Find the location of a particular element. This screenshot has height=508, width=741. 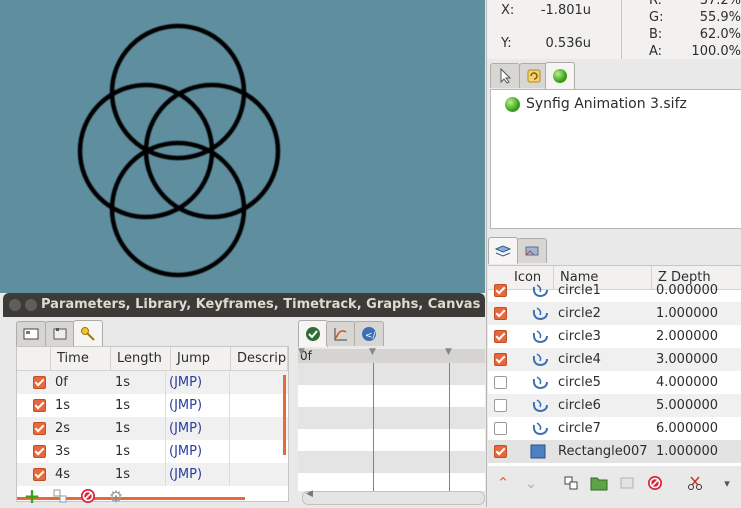

keyframe-properties-button: ⚙ is located at coordinates (116, 496).